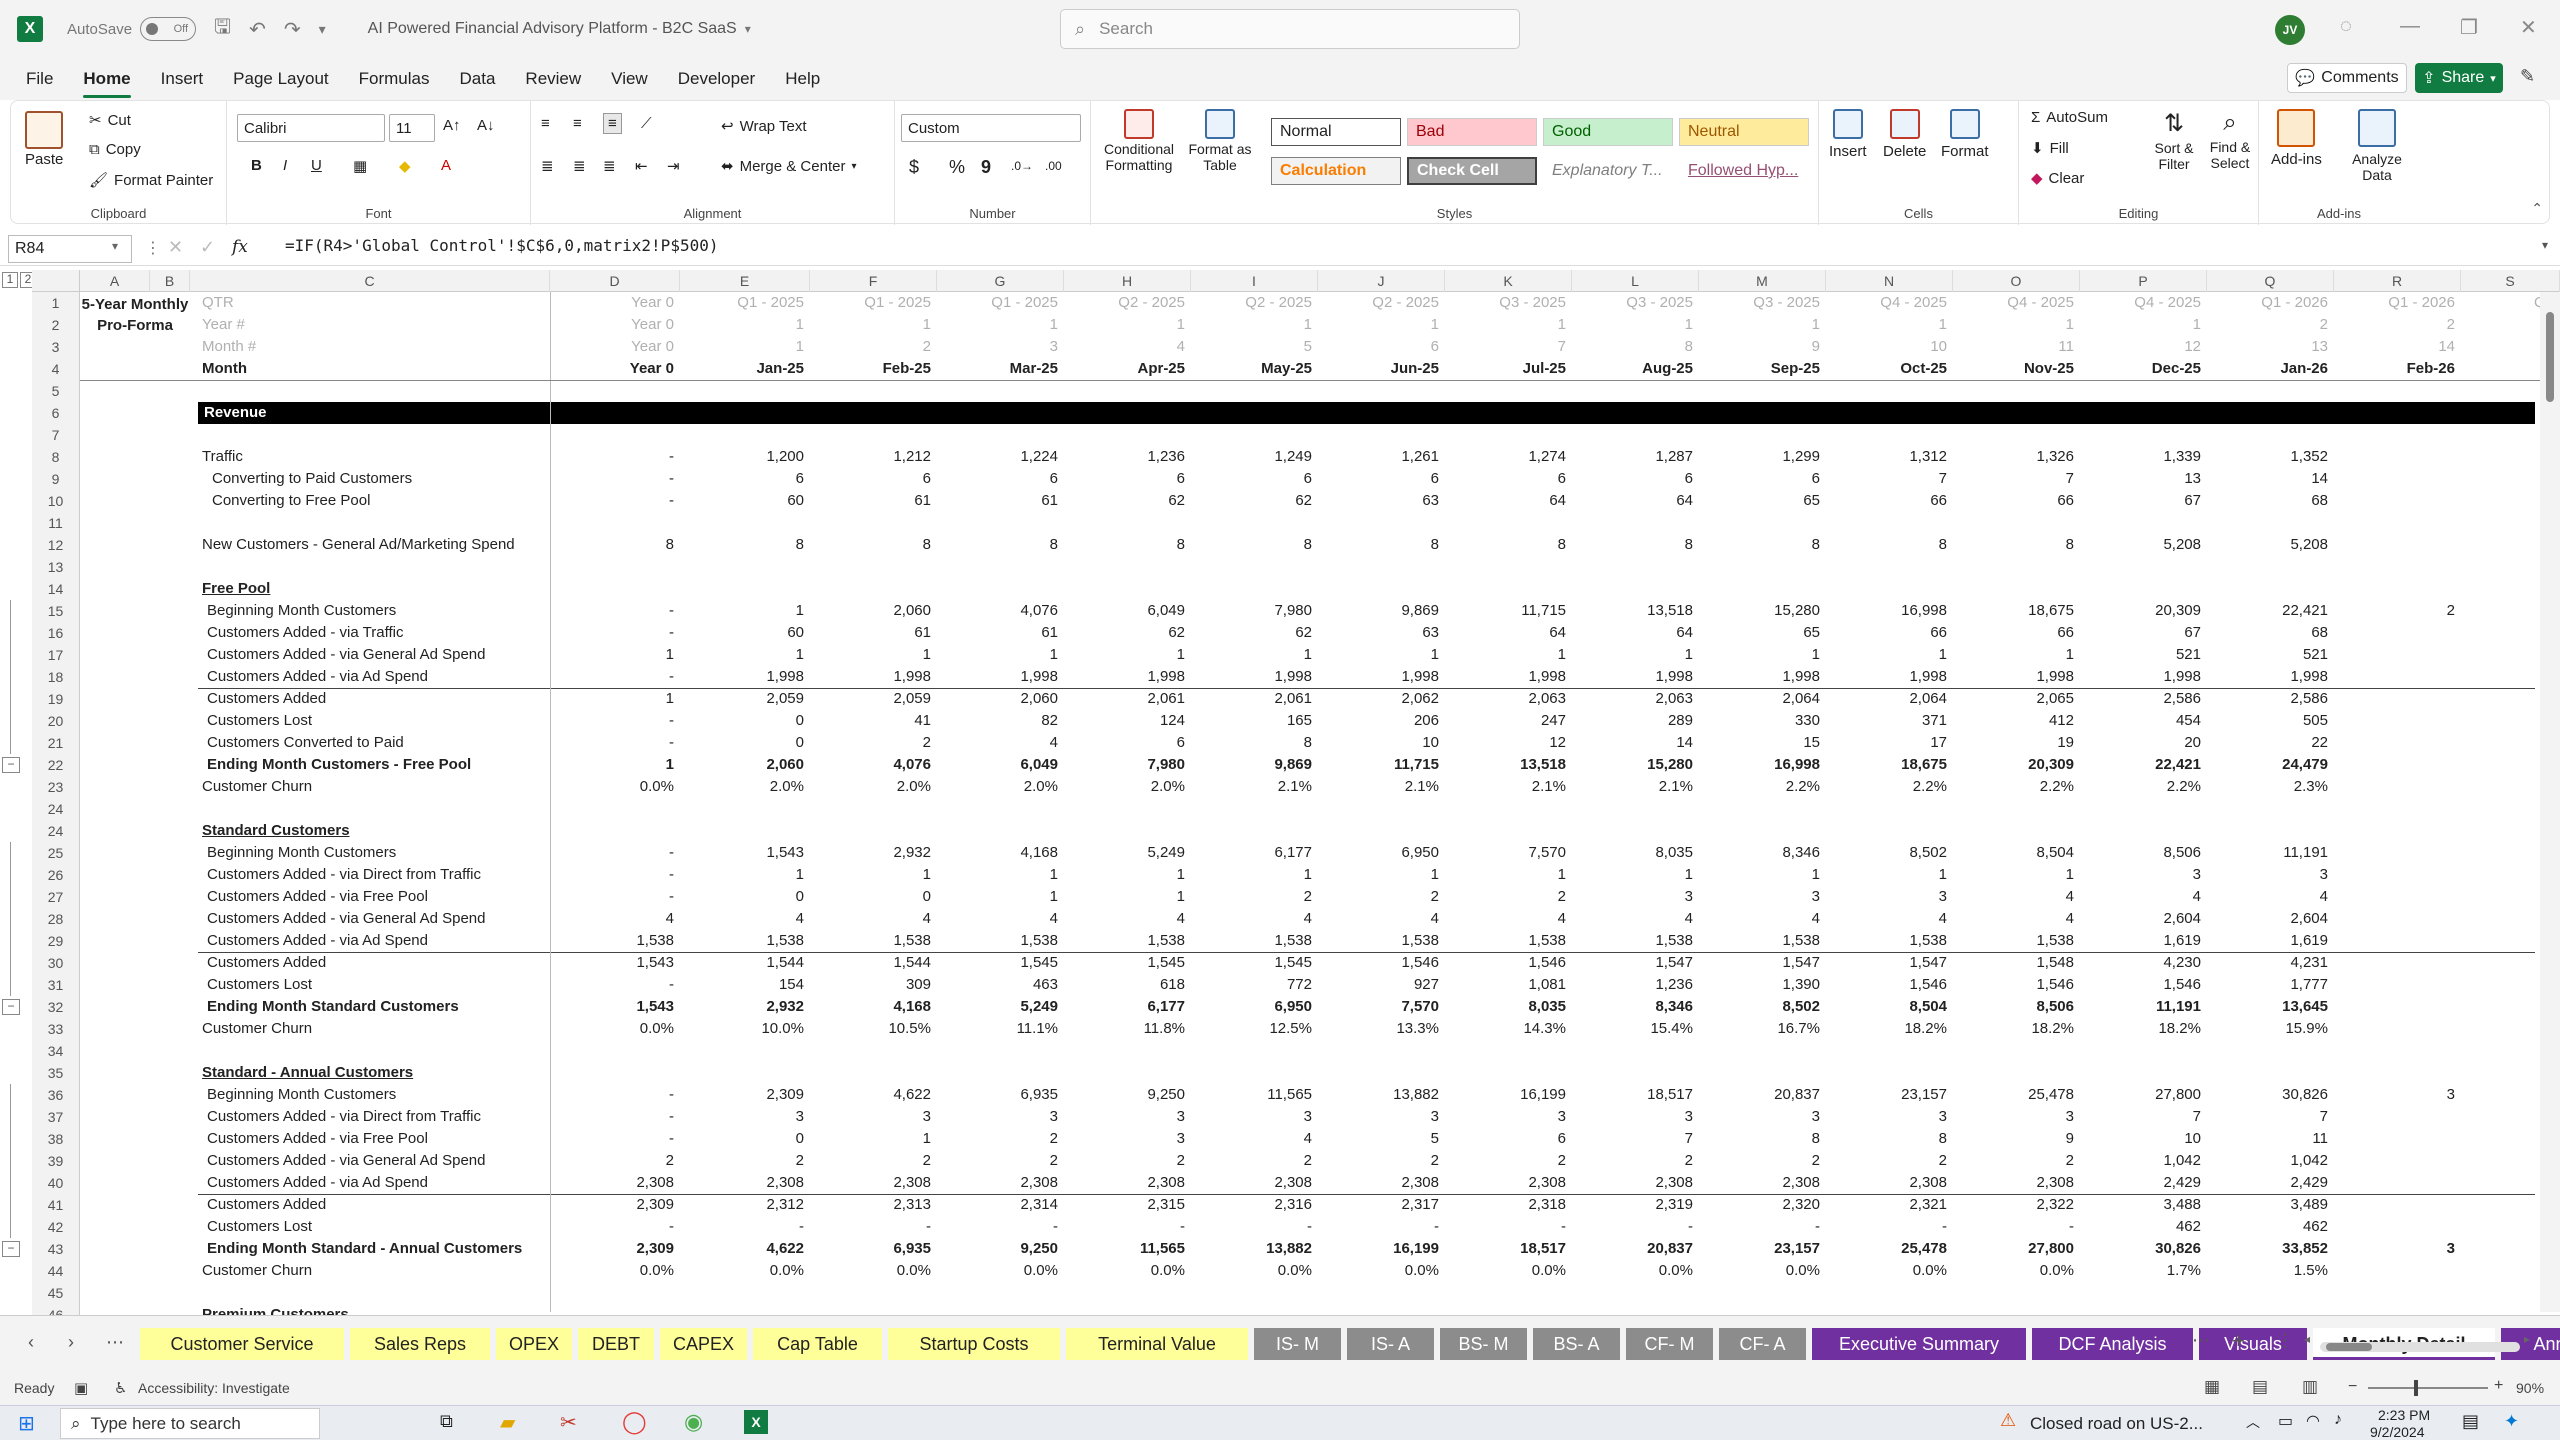 The image size is (2560, 1440). I want to click on wifi-icon: ◠, so click(2313, 1421).